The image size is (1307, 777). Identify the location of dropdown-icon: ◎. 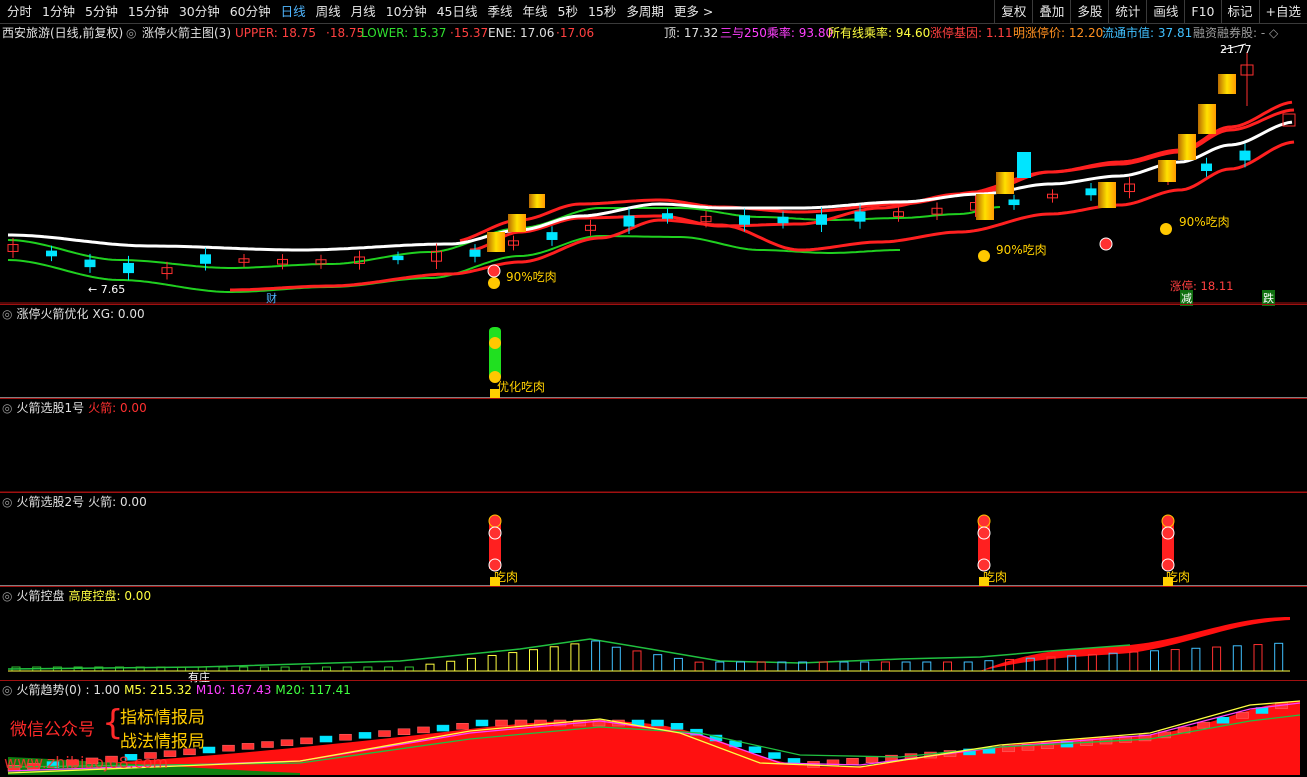
(131, 33).